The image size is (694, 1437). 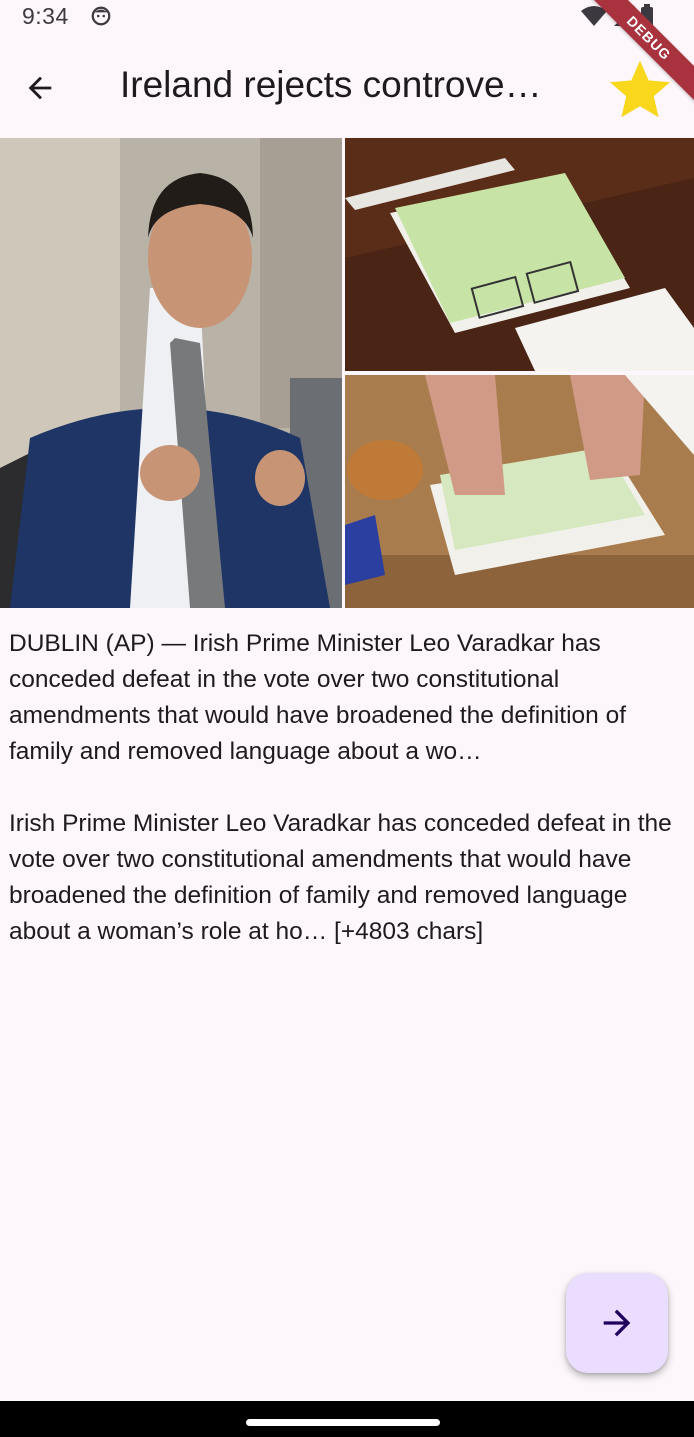 What do you see at coordinates (45, 16) in the screenshot?
I see `status-time: 9:34` at bounding box center [45, 16].